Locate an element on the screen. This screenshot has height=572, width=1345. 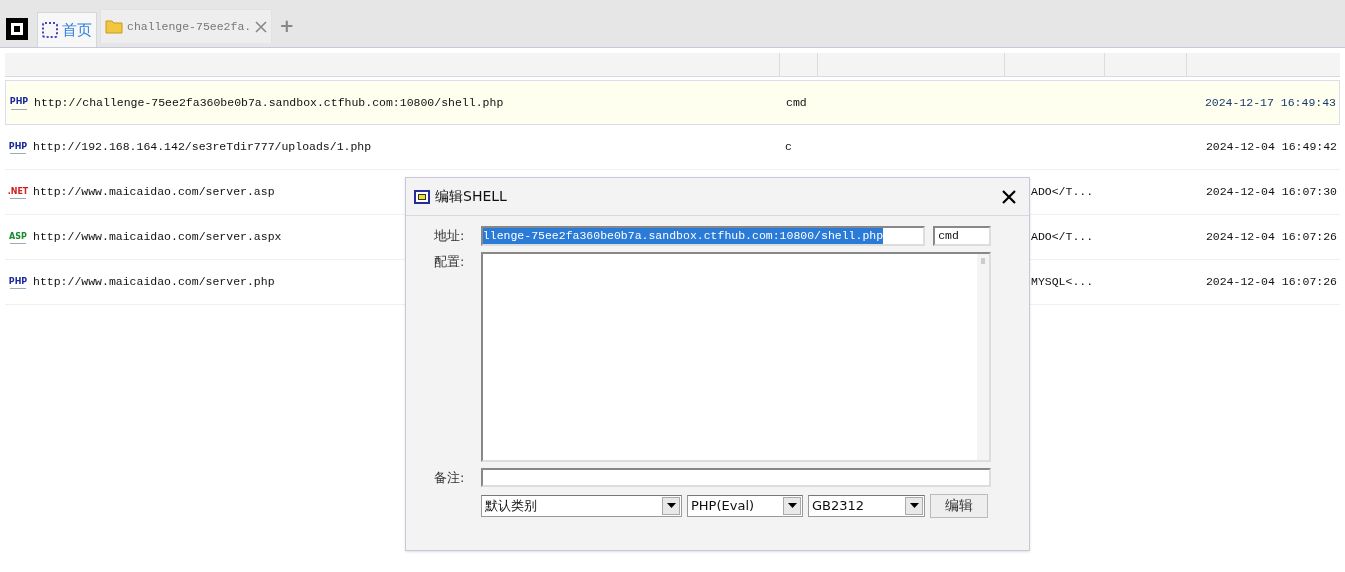
url-cell-text: http://www.maicaidao.com/server.aspx is located at coordinates (157, 237).